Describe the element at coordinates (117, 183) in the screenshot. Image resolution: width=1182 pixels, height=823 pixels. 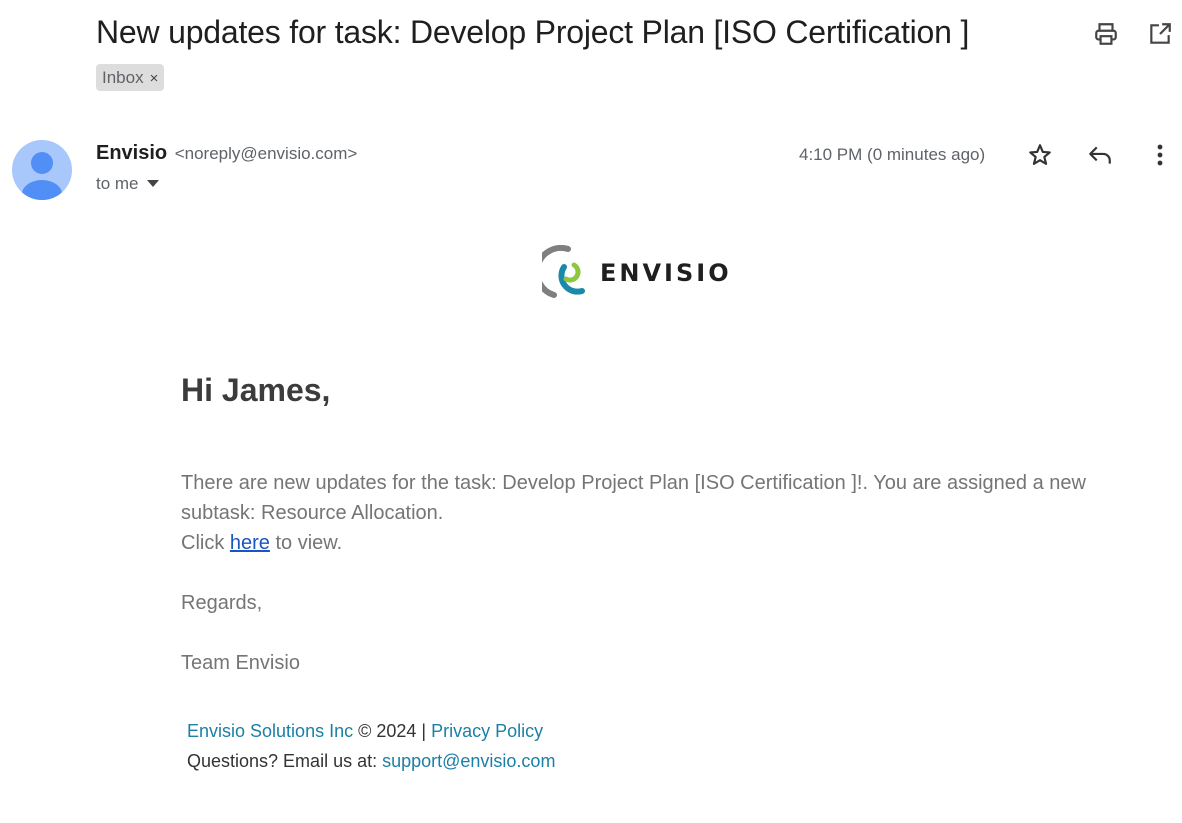
I see `recipient-text: to me` at that location.